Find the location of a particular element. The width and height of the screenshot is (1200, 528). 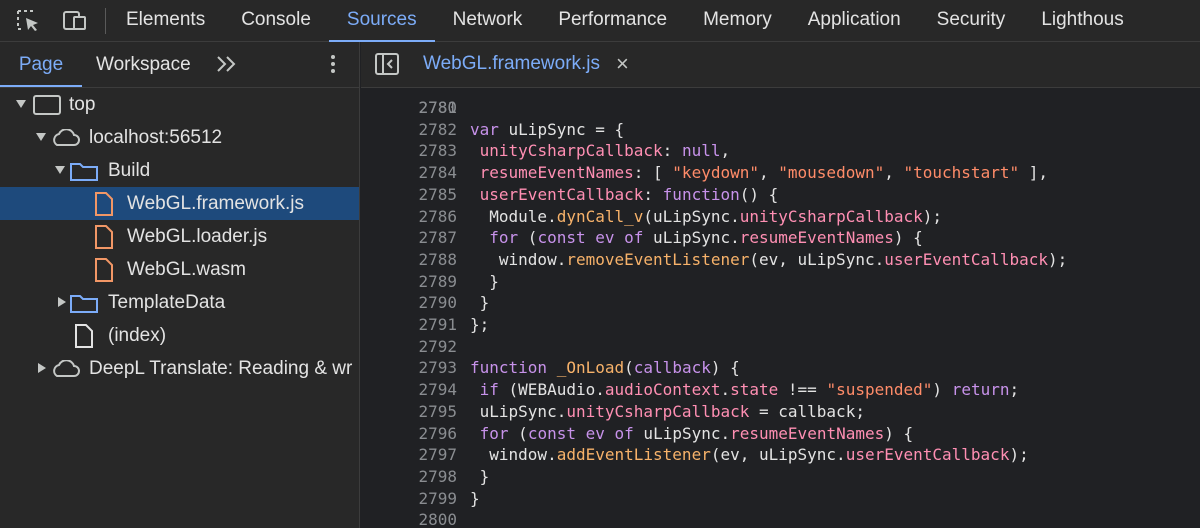

tree-item-top: top is located at coordinates (179, 104).